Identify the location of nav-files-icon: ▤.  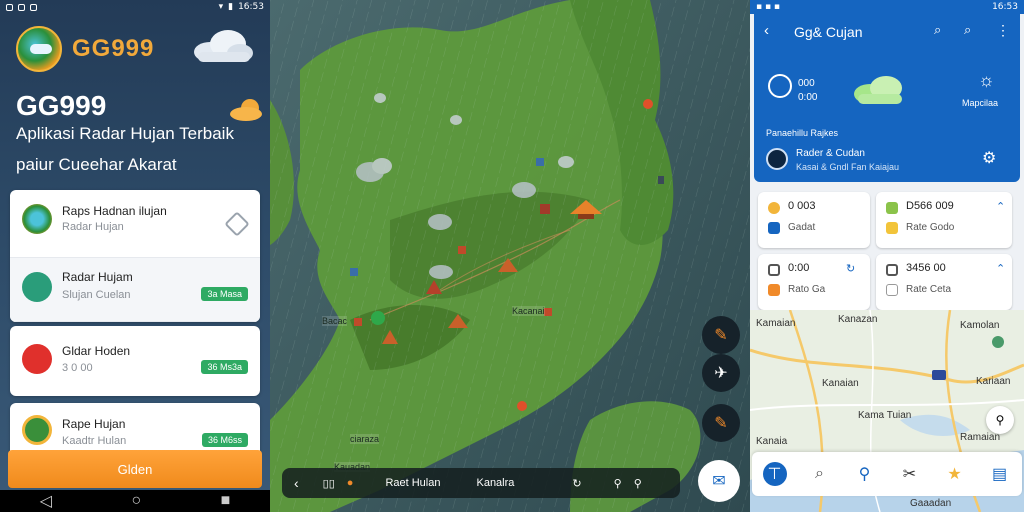
(1000, 474).